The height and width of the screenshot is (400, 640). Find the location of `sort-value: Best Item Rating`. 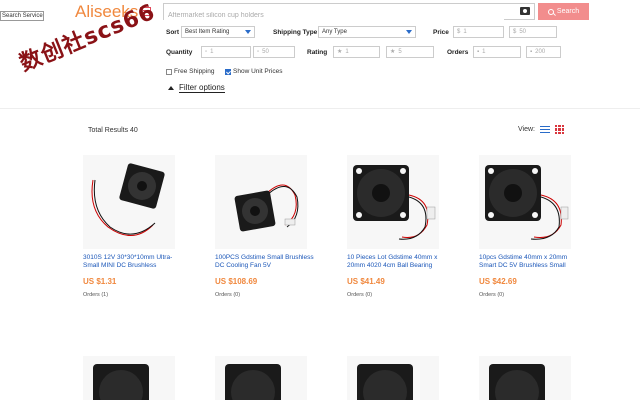

sort-value: Best Item Rating is located at coordinates (207, 32).